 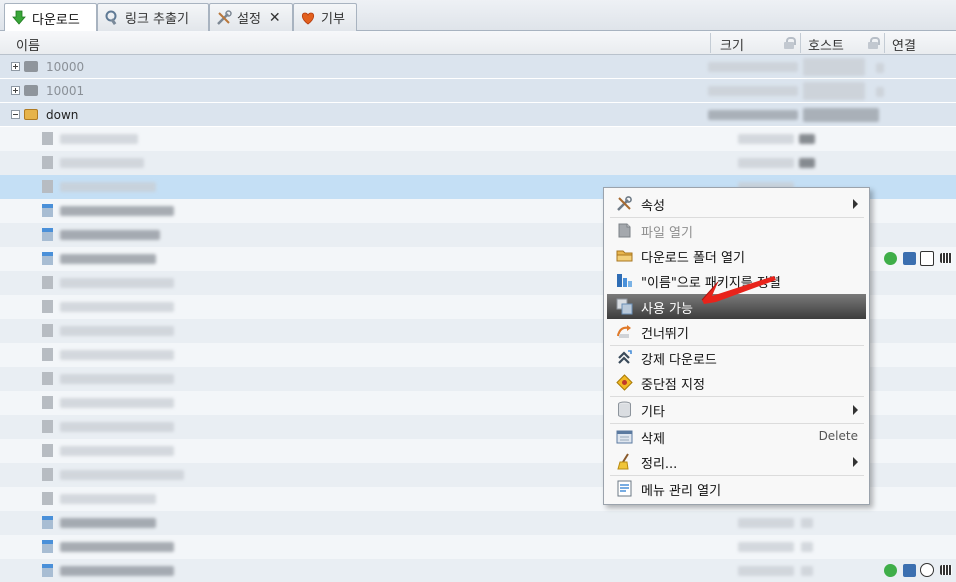 I want to click on package-name: down, so click(x=62, y=115).